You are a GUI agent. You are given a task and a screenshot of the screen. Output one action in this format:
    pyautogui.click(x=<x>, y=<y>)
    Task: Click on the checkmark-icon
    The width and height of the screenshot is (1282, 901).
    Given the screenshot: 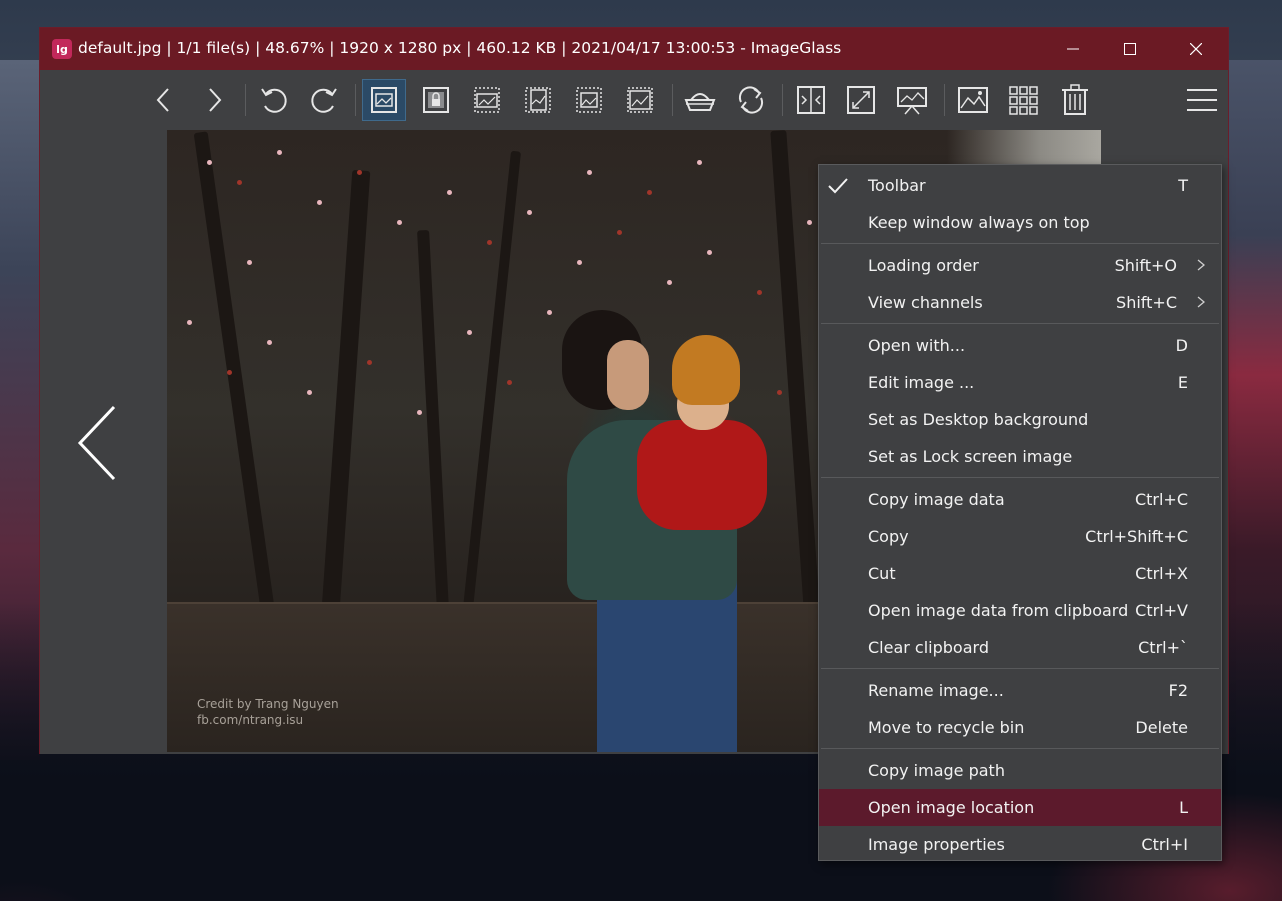 What is the action you would take?
    pyautogui.click(x=838, y=186)
    